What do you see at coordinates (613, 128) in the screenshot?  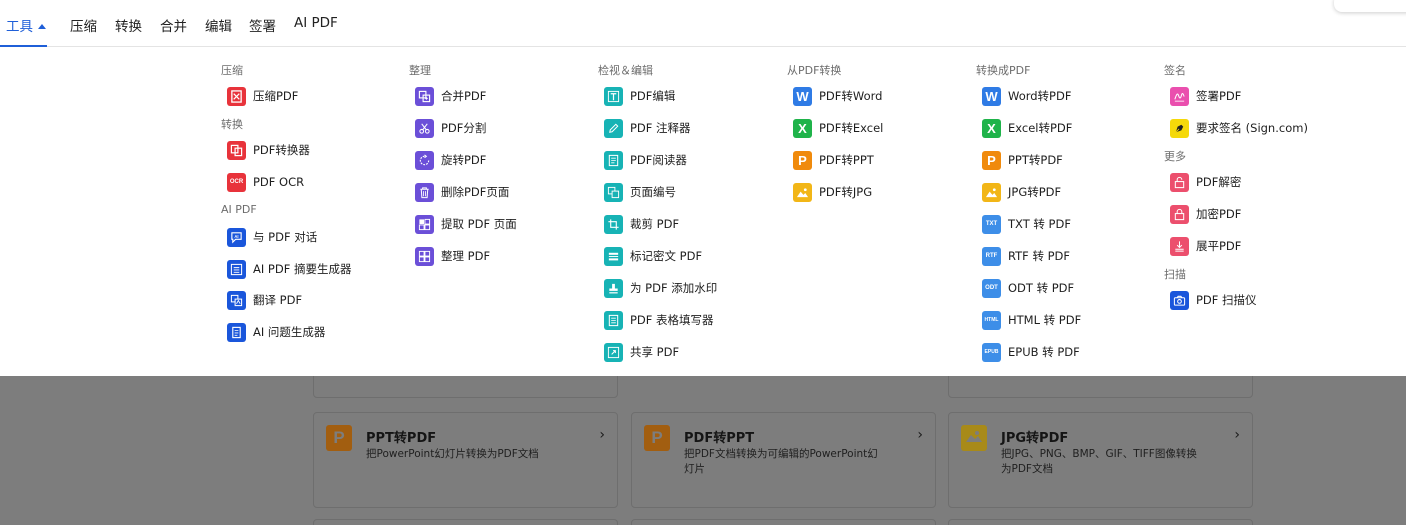 I see `pen-icon` at bounding box center [613, 128].